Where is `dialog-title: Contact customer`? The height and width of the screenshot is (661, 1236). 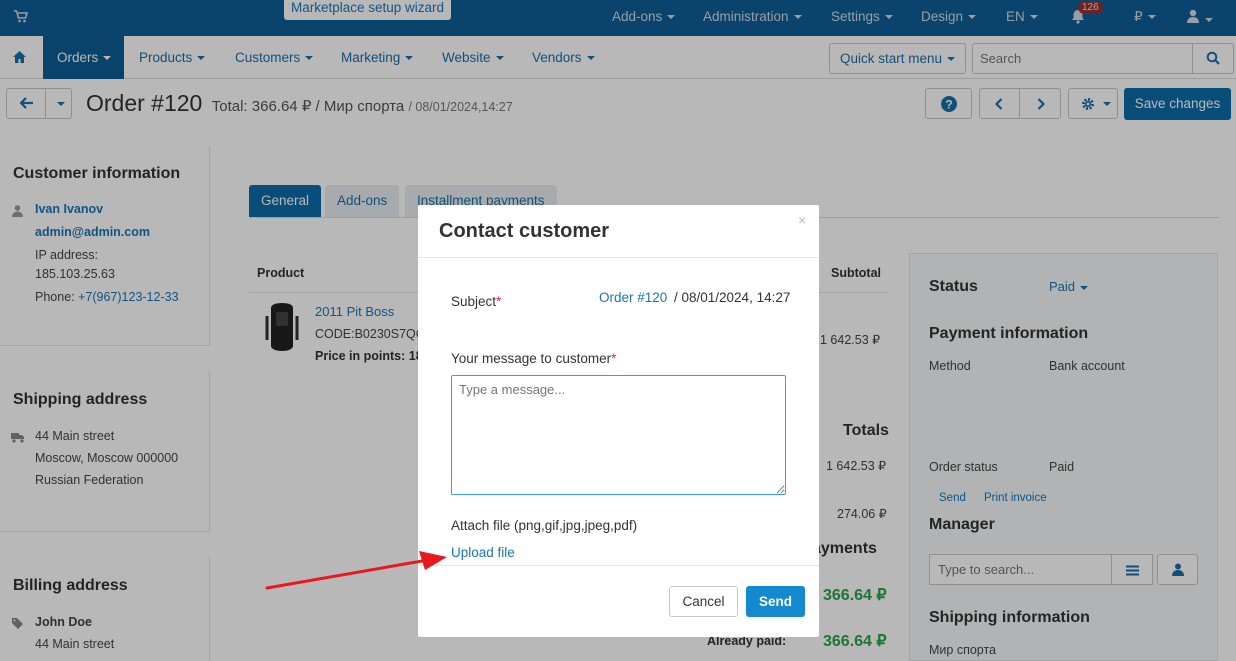 dialog-title: Contact customer is located at coordinates (524, 231).